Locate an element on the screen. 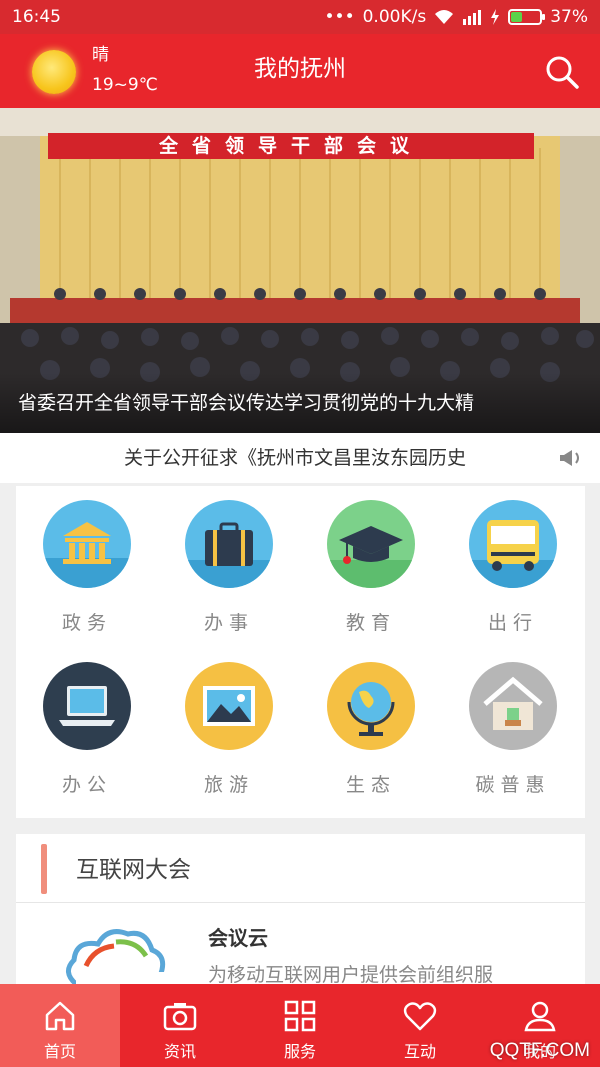 This screenshot has width=600, height=1067. category-label: 旅游 is located at coordinates (228, 785).